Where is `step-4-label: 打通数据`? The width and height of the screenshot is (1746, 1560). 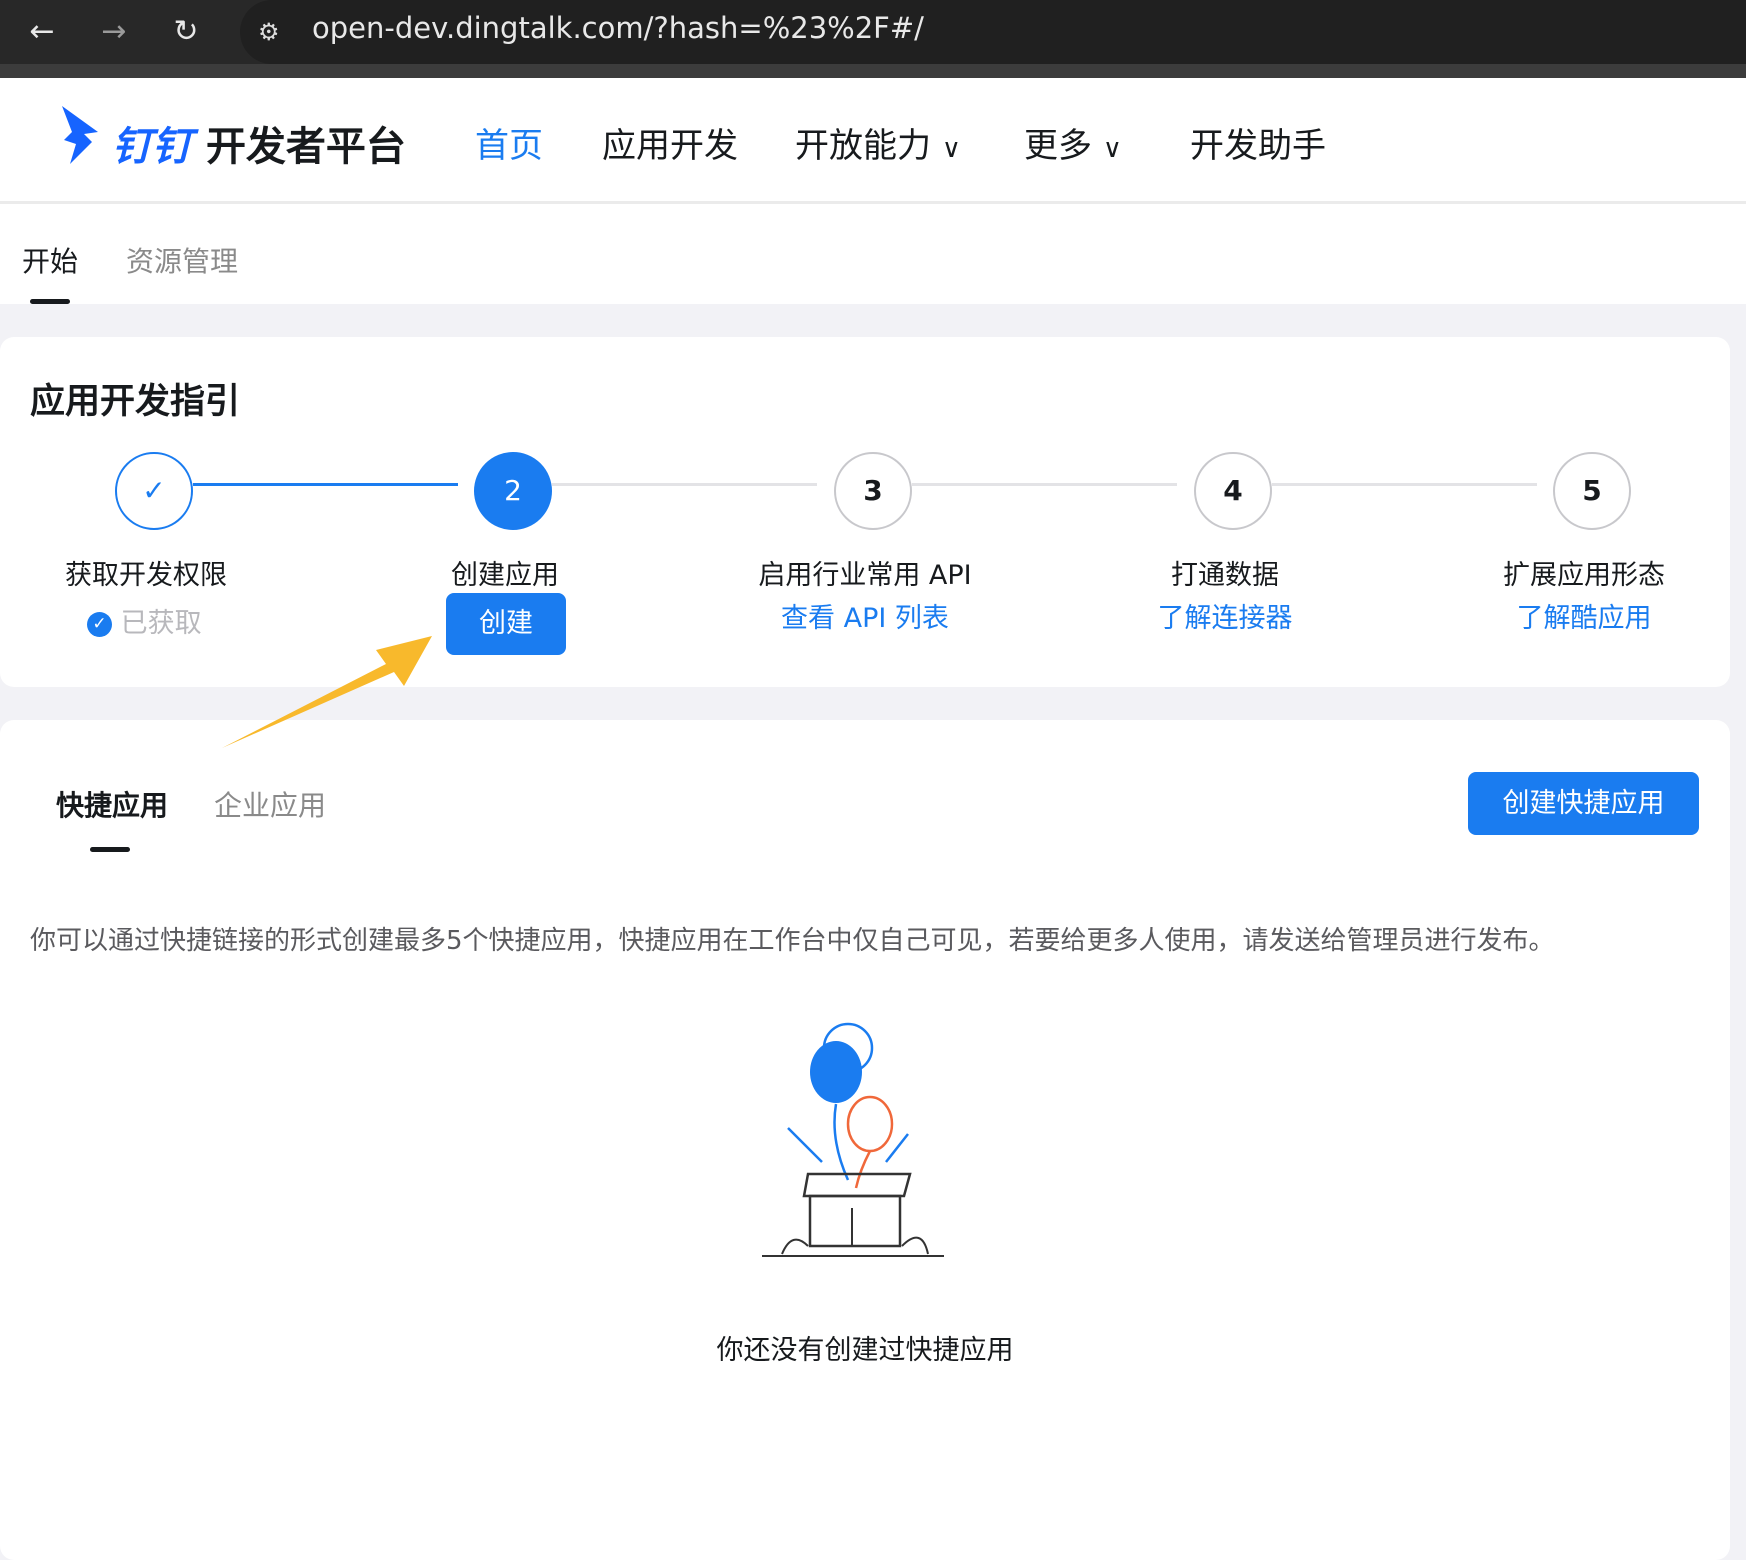 step-4-label: 打通数据 is located at coordinates (1225, 575).